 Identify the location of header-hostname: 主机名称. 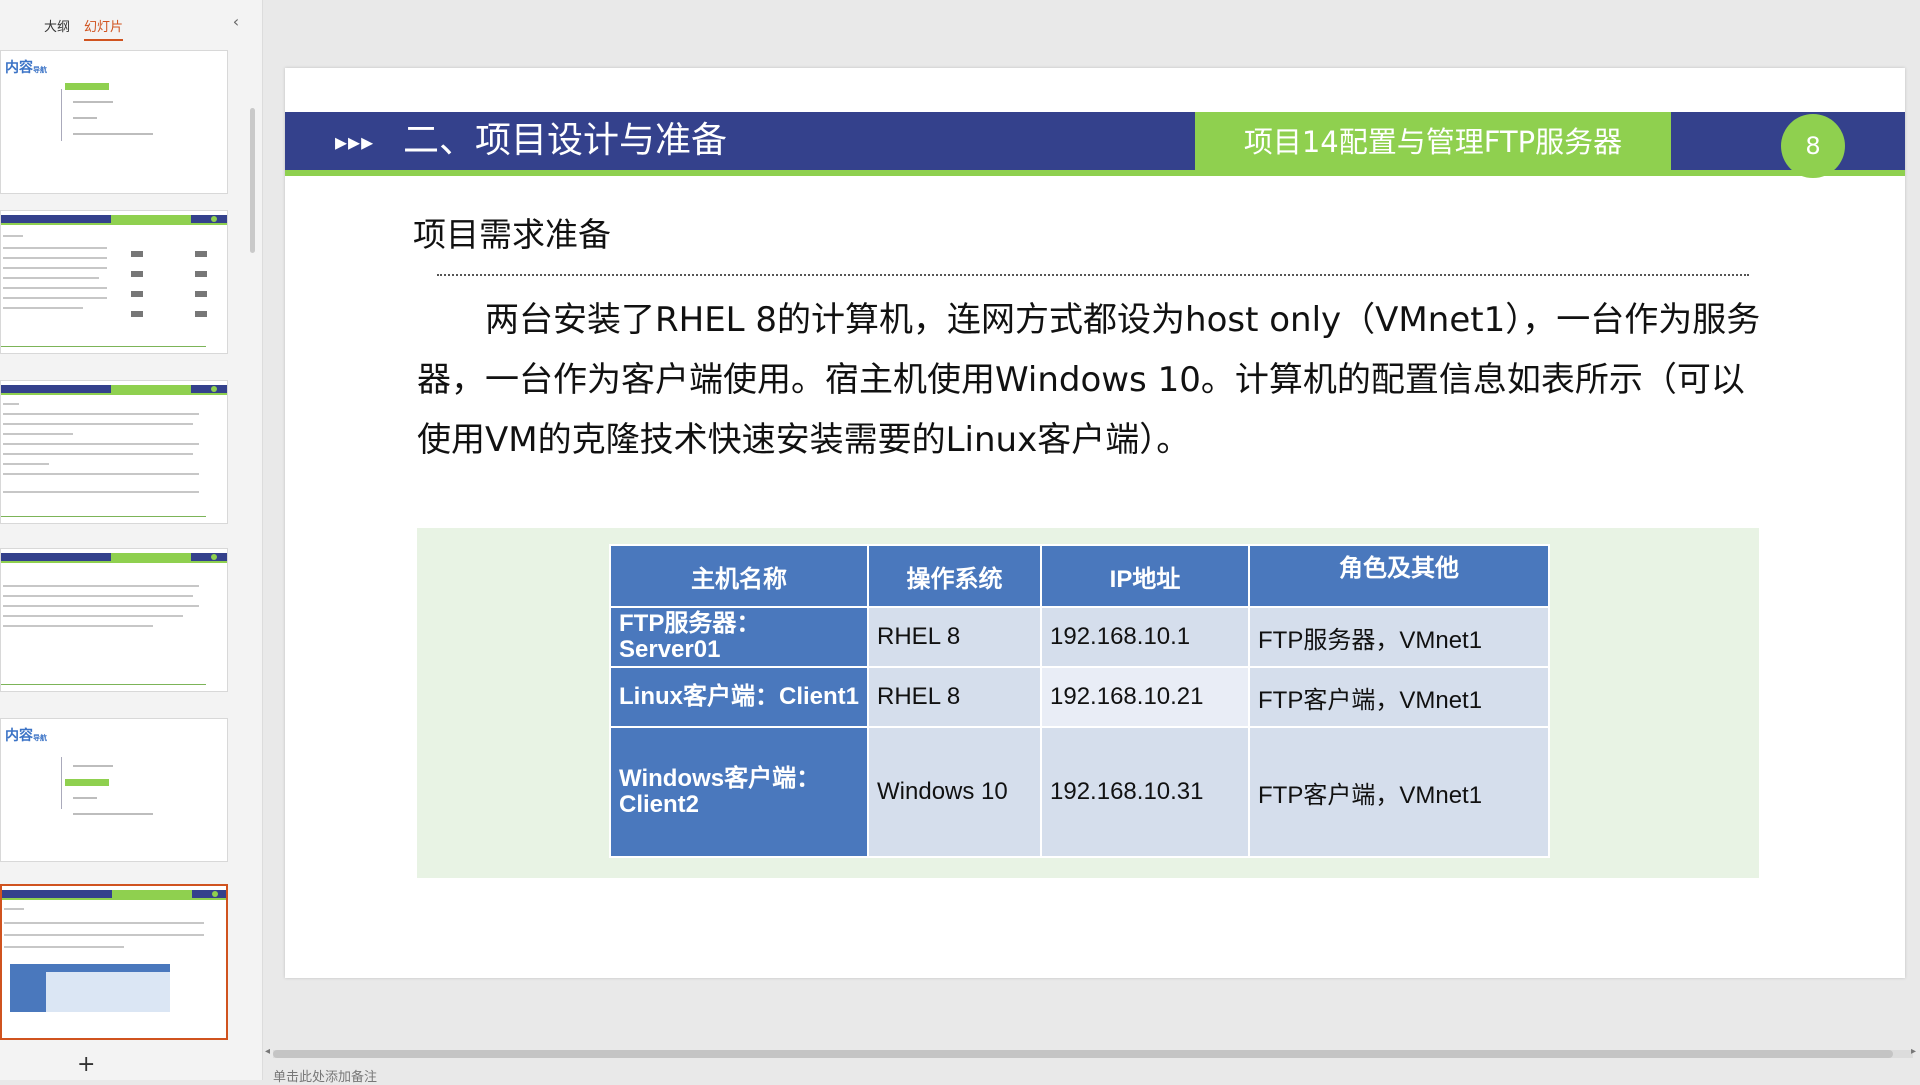
(739, 576).